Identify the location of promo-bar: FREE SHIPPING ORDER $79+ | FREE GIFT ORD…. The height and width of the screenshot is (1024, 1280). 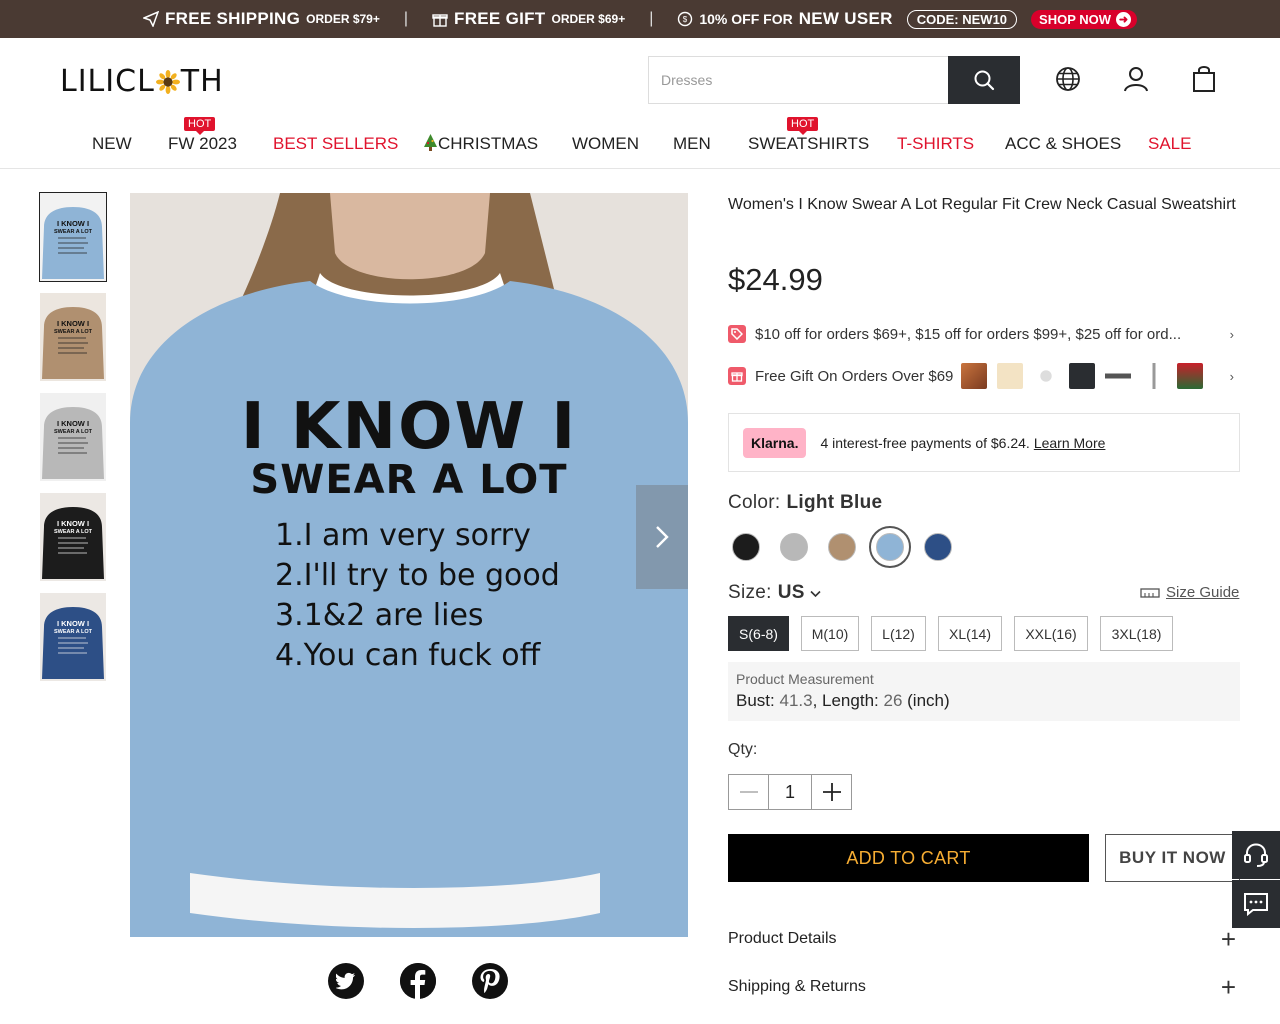
(640, 19).